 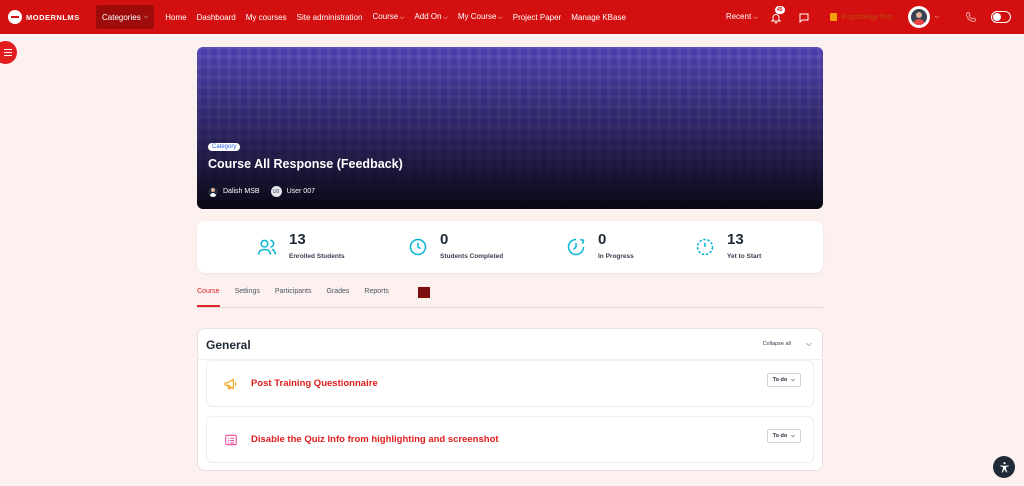 I want to click on tab-grades: Grades, so click(x=337, y=297).